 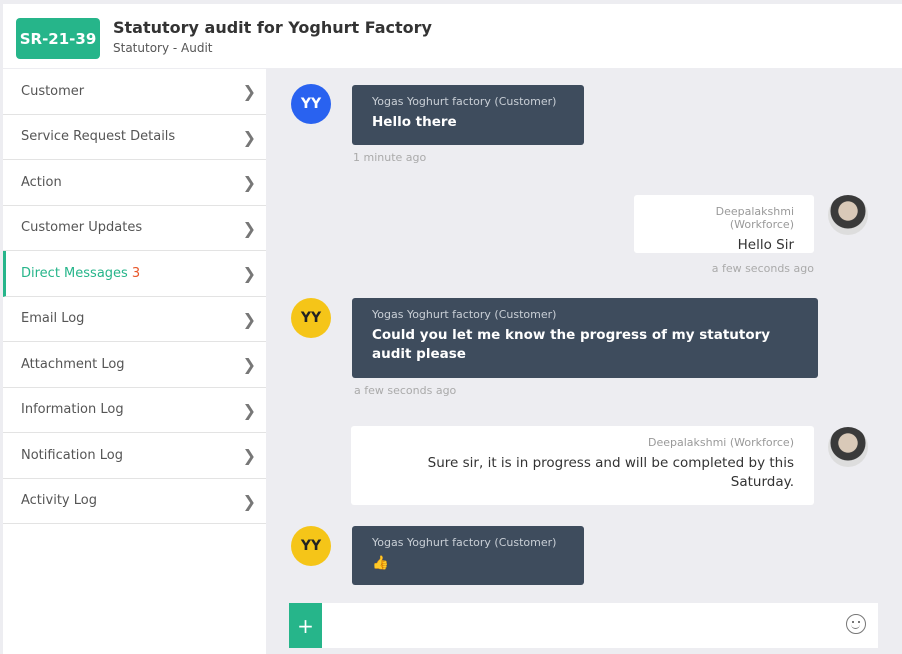 What do you see at coordinates (134, 456) in the screenshot?
I see `sidebar-item-notification-log: Notification Log ❯` at bounding box center [134, 456].